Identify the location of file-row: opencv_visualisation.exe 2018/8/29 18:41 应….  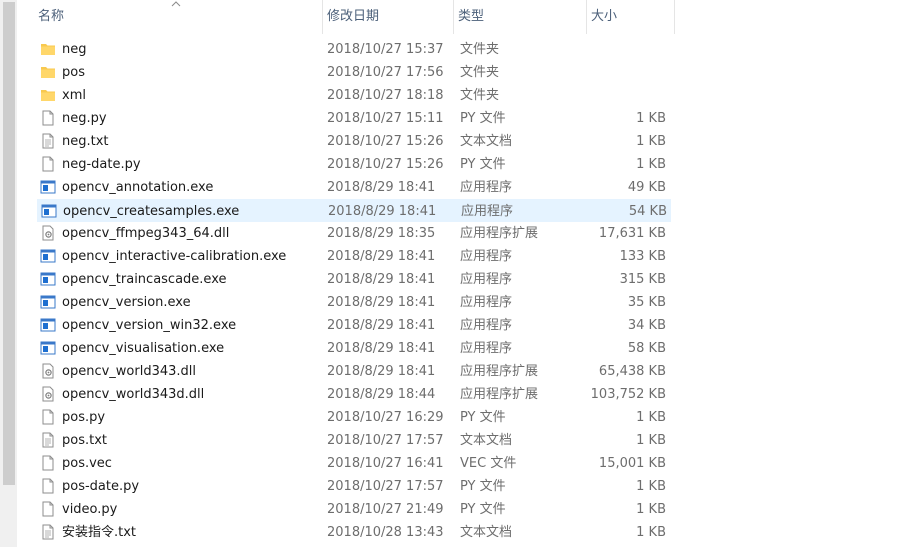
(354, 348).